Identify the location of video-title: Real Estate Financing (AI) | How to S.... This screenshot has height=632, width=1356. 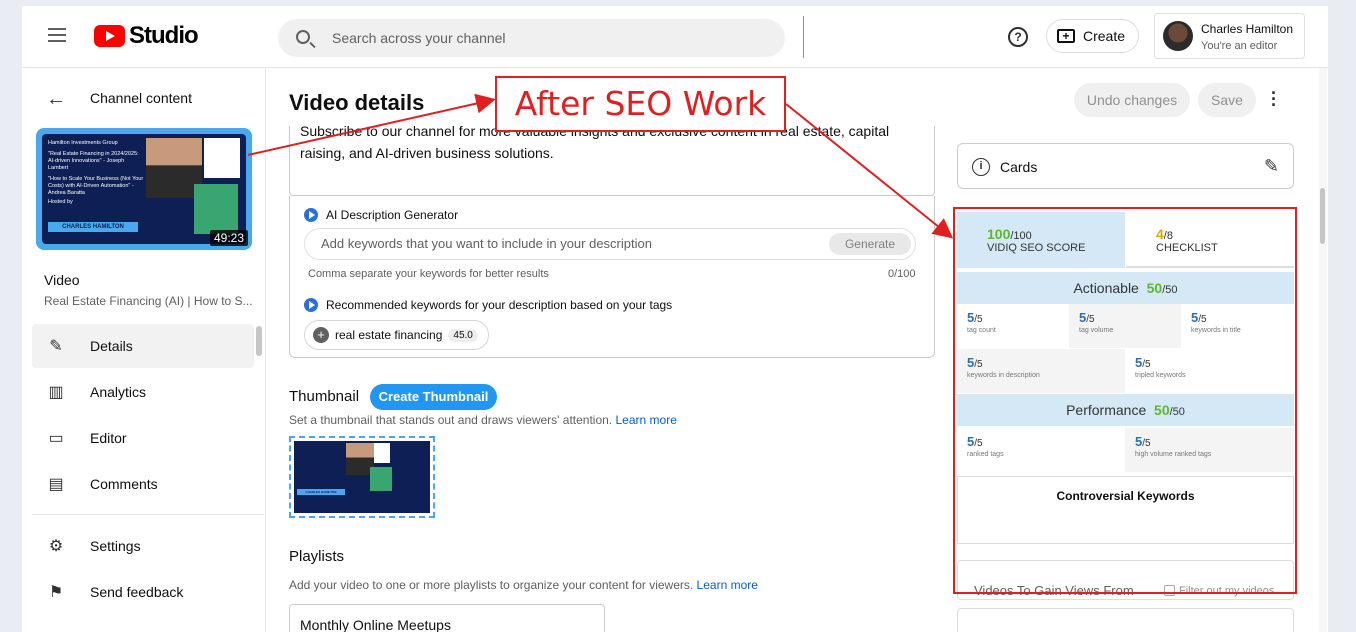
(148, 301).